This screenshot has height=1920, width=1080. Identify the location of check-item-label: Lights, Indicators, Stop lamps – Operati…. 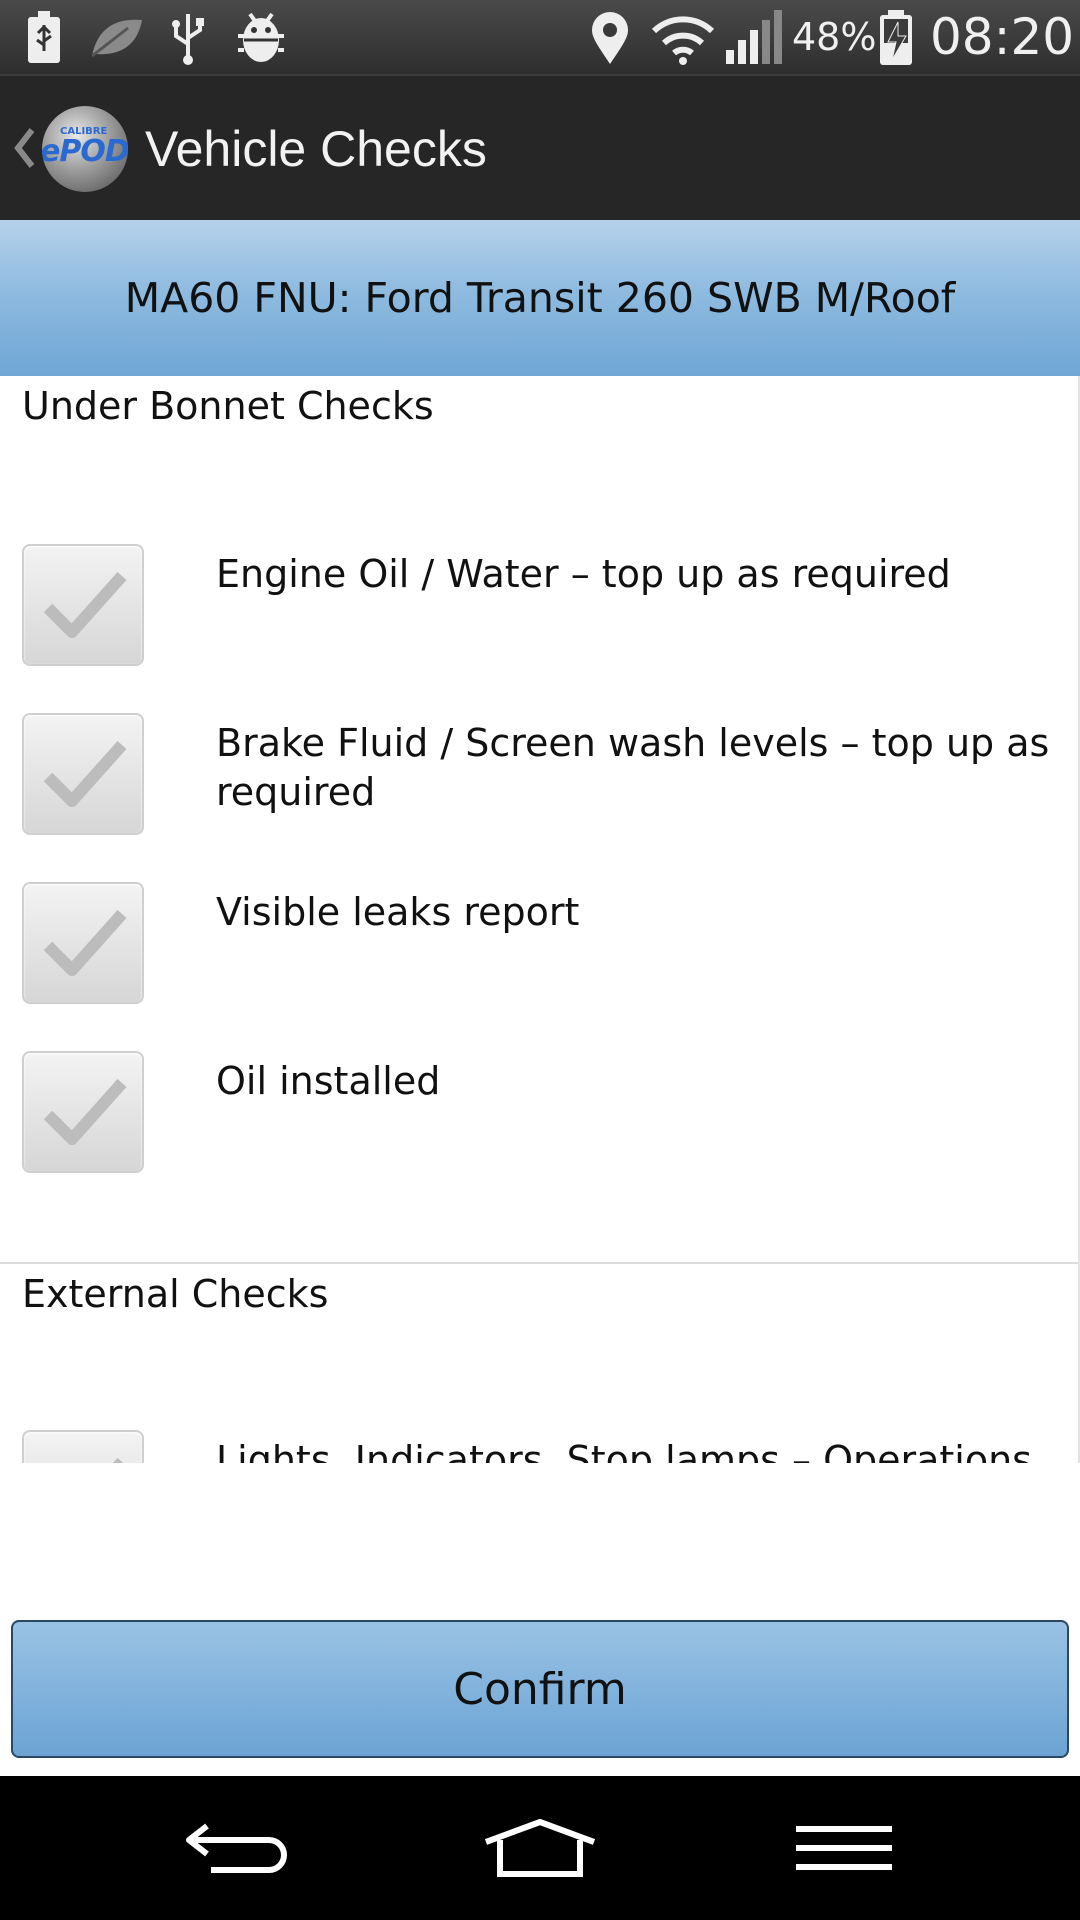
(624, 1450).